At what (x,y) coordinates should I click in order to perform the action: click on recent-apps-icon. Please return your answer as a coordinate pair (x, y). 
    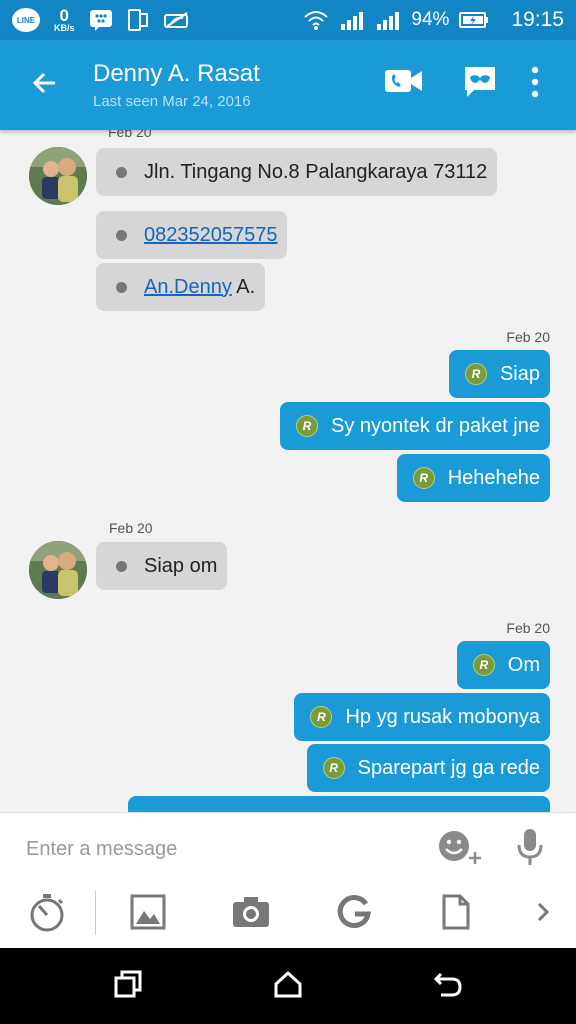
    Looking at the image, I should click on (128, 986).